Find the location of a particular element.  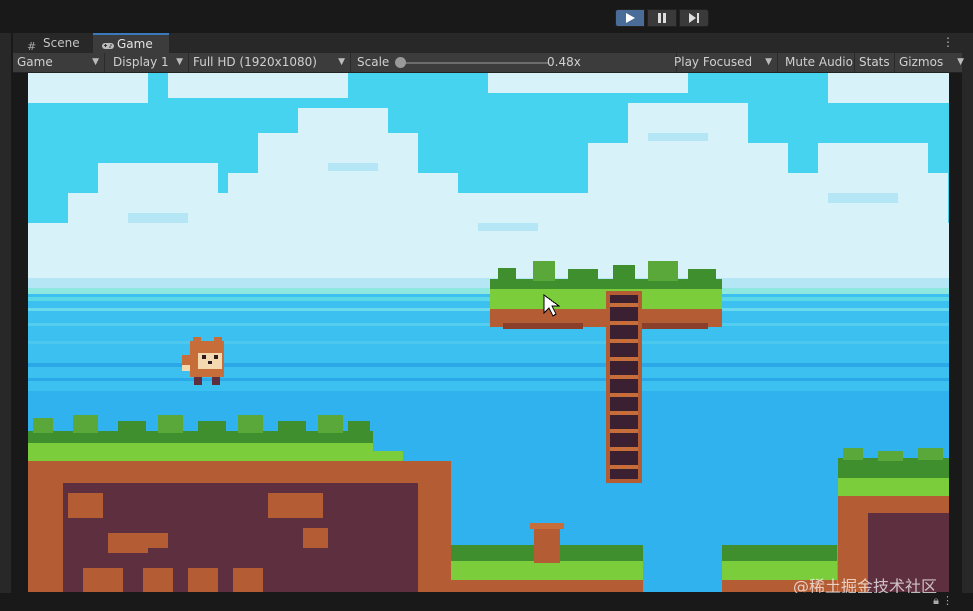

play-mode-select-value: Play Focused is located at coordinates (713, 62).